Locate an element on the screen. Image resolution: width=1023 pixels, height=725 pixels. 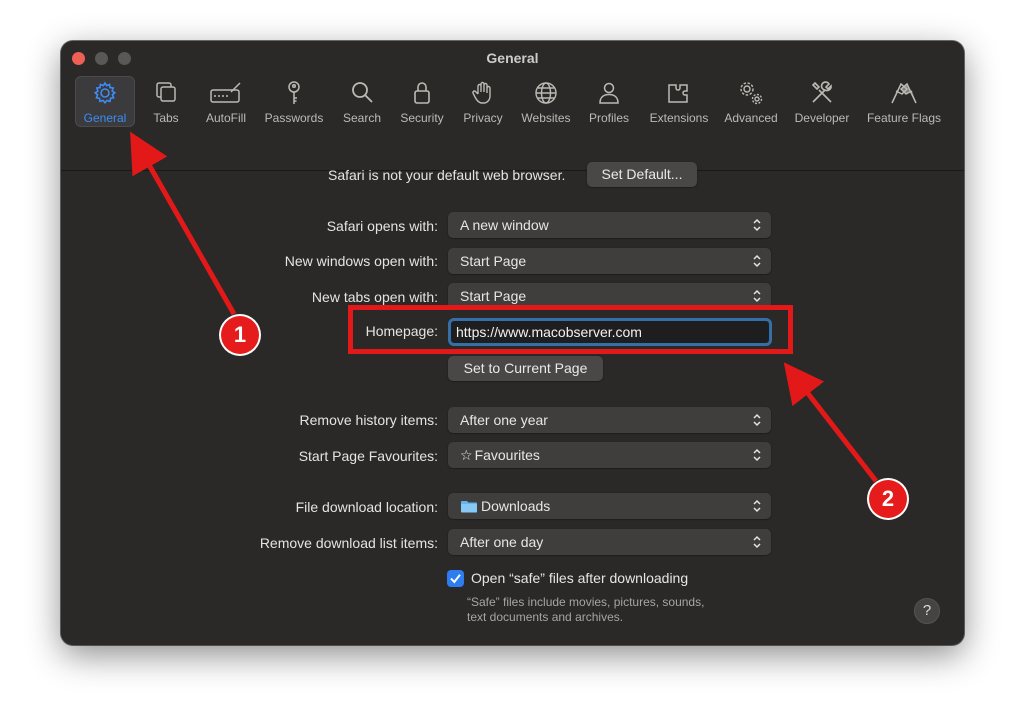
tab-autofill: AutoFill is located at coordinates (226, 103).